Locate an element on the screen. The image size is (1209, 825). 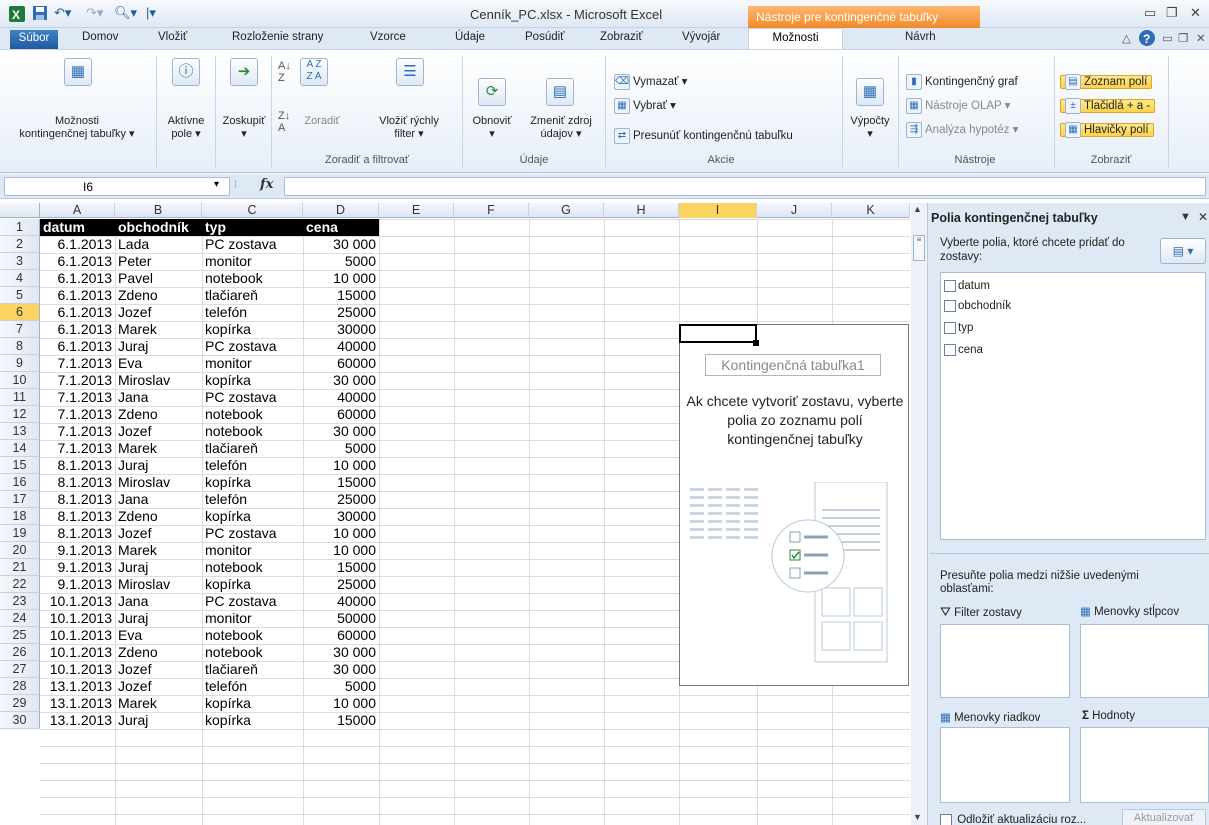
header-cell: obchodník is located at coordinates (158, 227).